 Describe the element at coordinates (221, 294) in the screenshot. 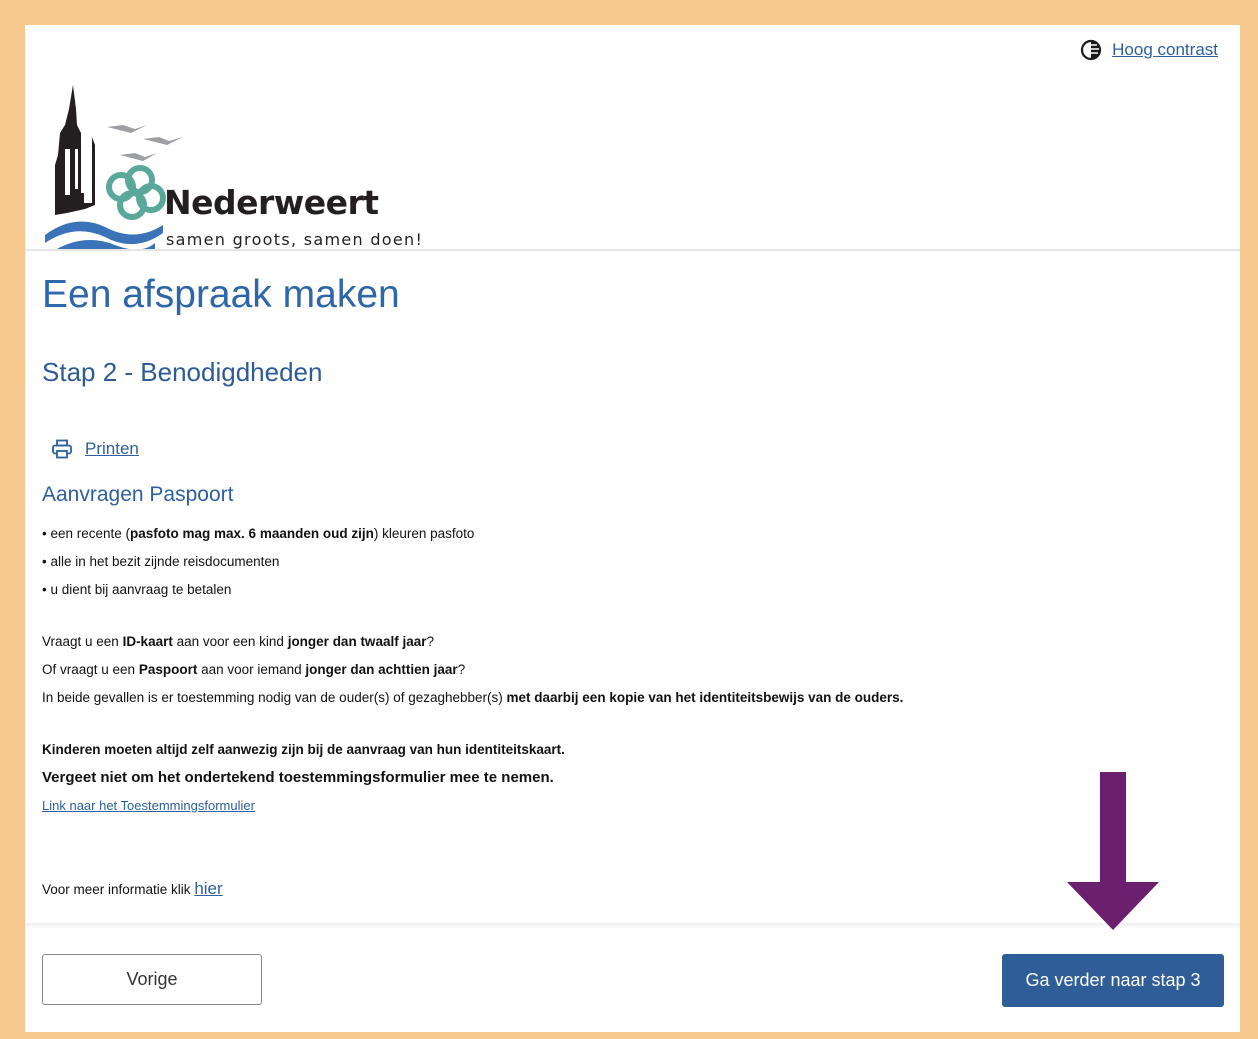

I see `page-title: Een afspraak maken` at that location.